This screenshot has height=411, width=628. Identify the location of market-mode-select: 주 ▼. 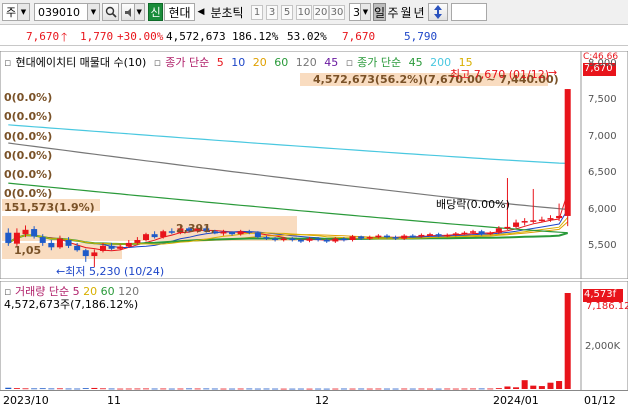
(16, 12).